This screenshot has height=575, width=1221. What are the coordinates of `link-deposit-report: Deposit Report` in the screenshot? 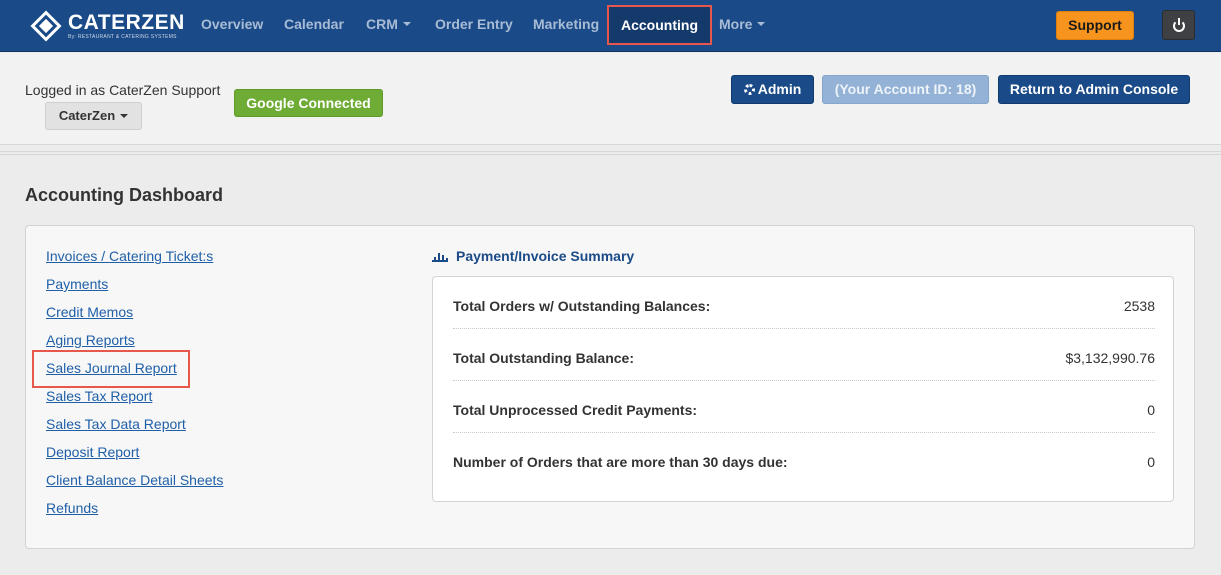 It's located at (92, 452).